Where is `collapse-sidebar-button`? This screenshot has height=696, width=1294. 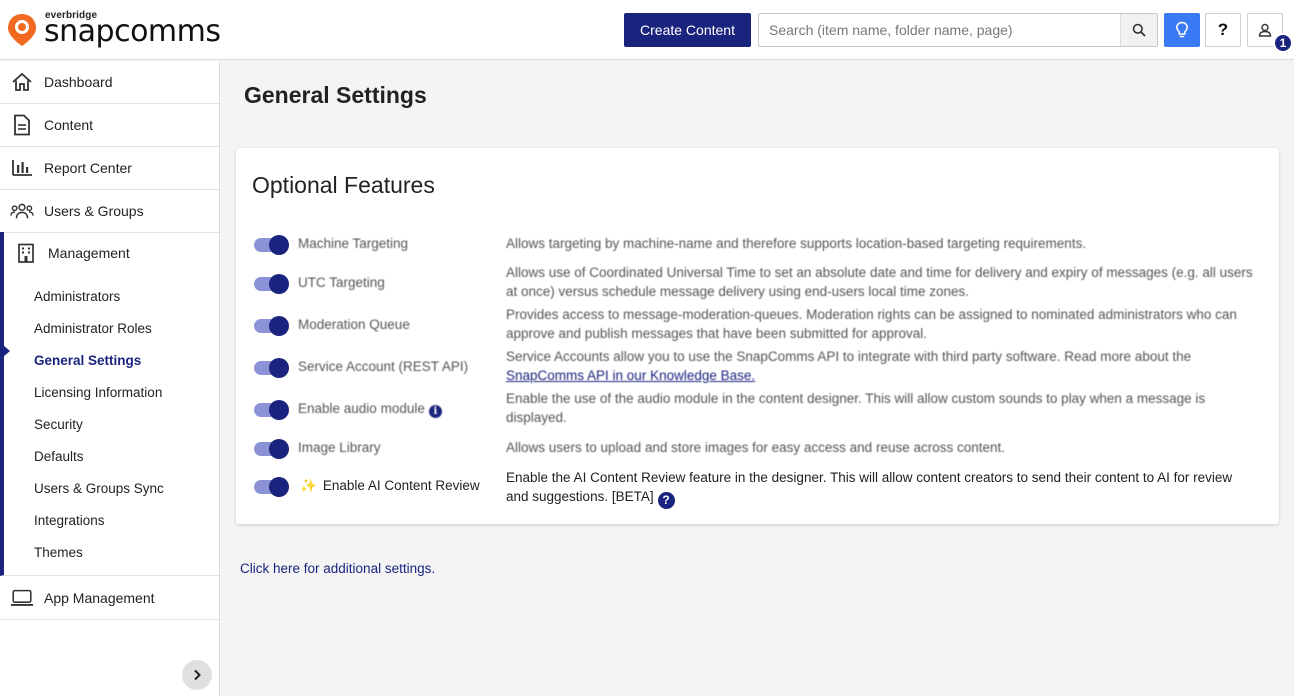 collapse-sidebar-button is located at coordinates (197, 675).